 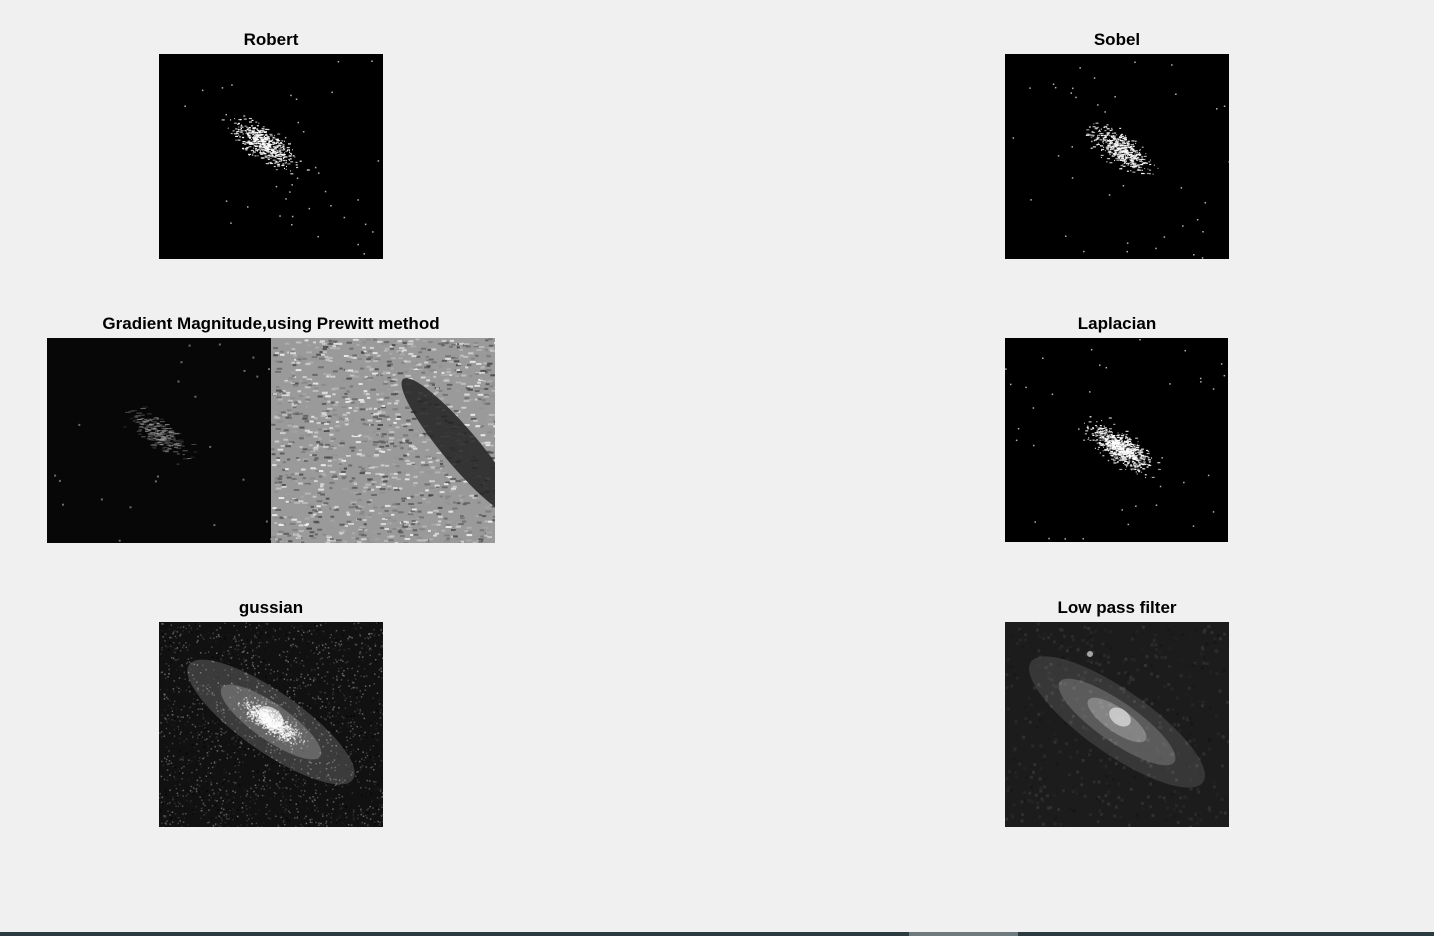 What do you see at coordinates (271, 323) in the screenshot?
I see `panel-title-prewitt: Gradient Magnitude,using Prewitt method` at bounding box center [271, 323].